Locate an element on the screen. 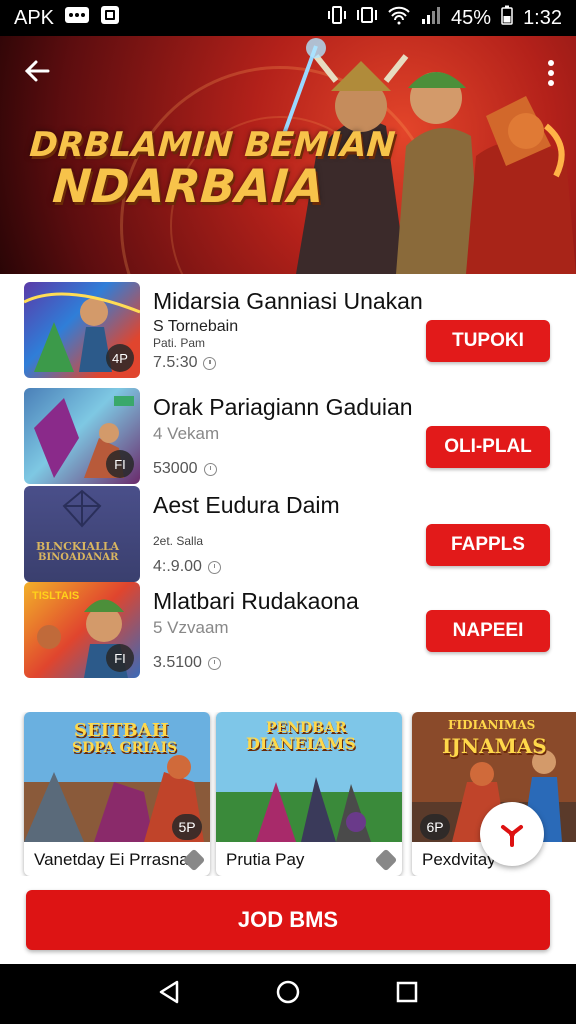  system-nav-bar is located at coordinates (288, 994).